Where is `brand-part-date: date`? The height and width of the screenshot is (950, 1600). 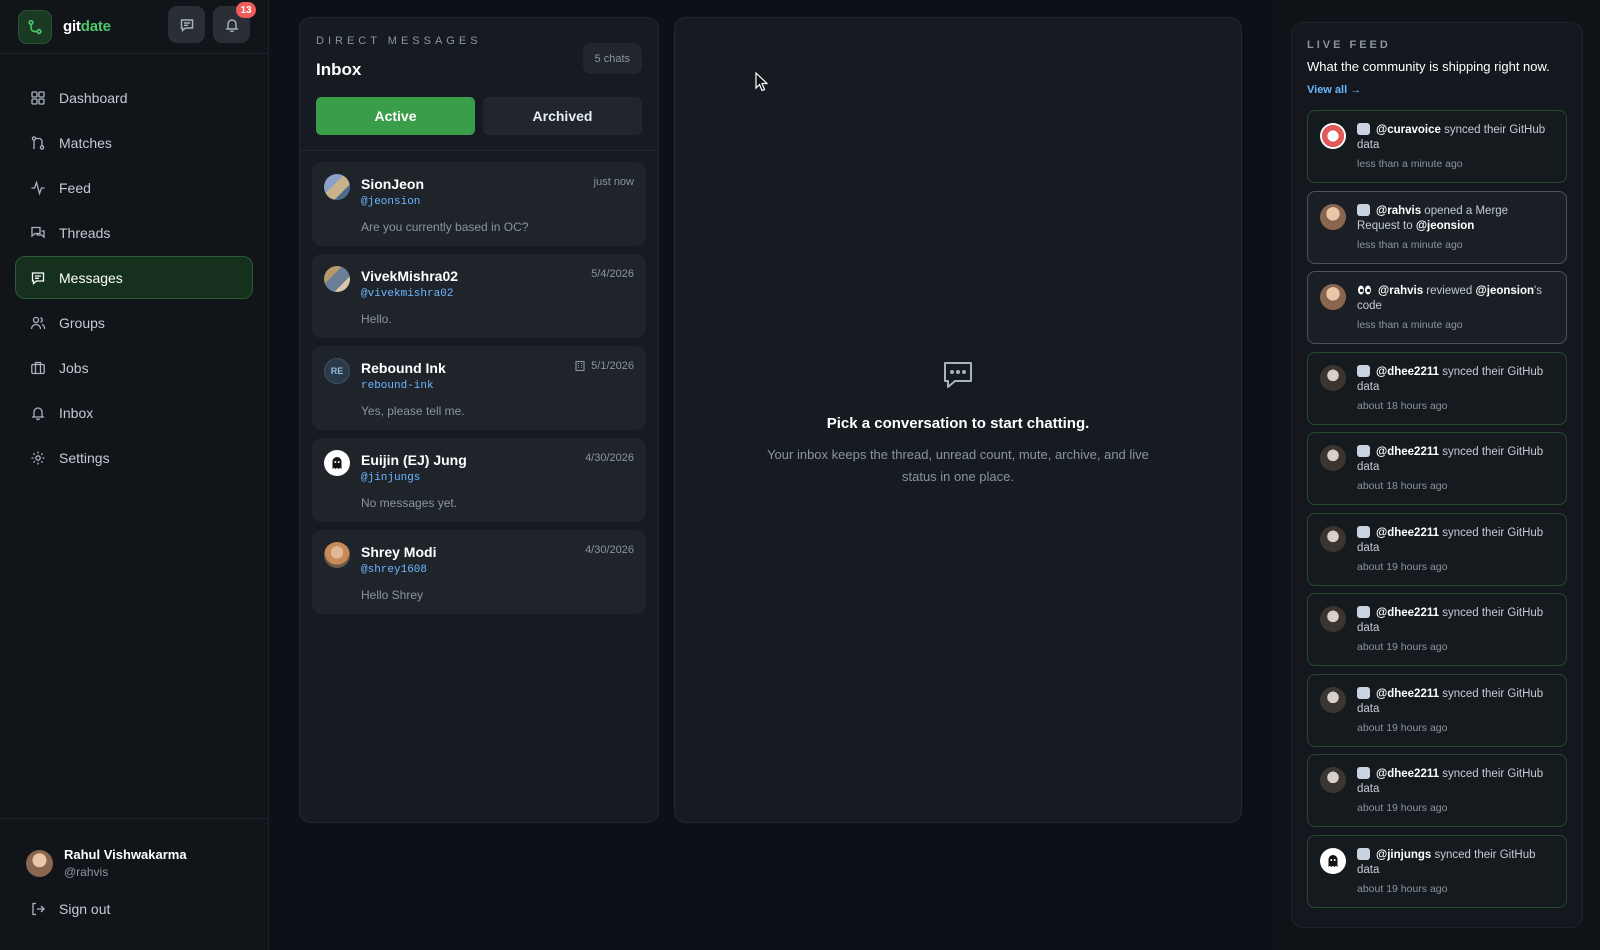
brand-part-date: date is located at coordinates (95, 26).